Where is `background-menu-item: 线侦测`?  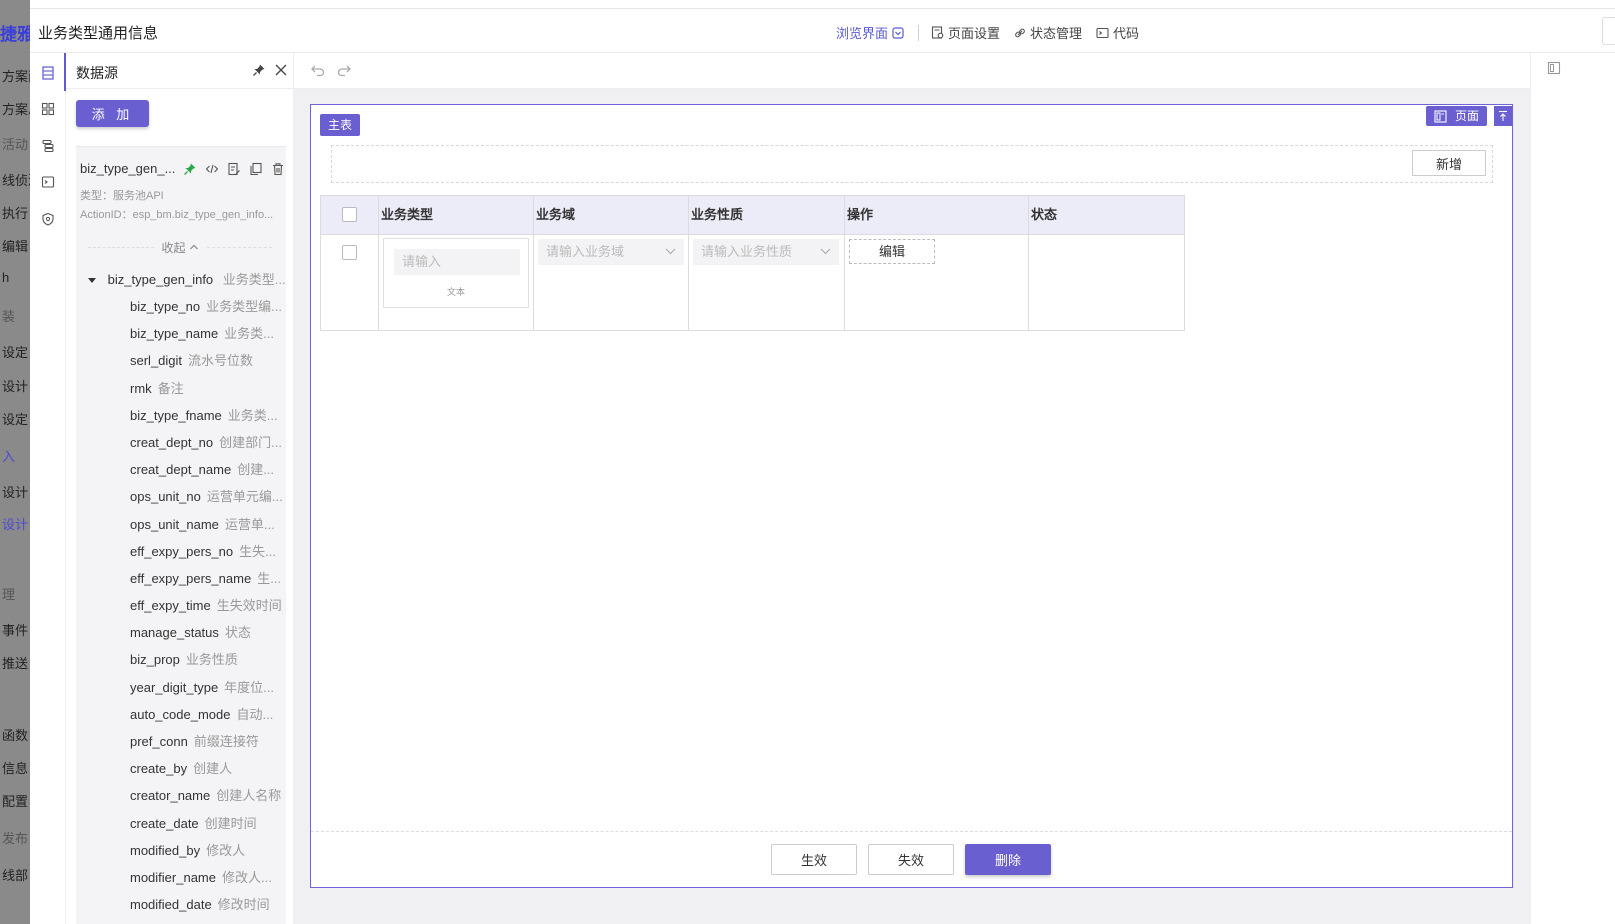 background-menu-item: 线侦测 is located at coordinates (16, 180).